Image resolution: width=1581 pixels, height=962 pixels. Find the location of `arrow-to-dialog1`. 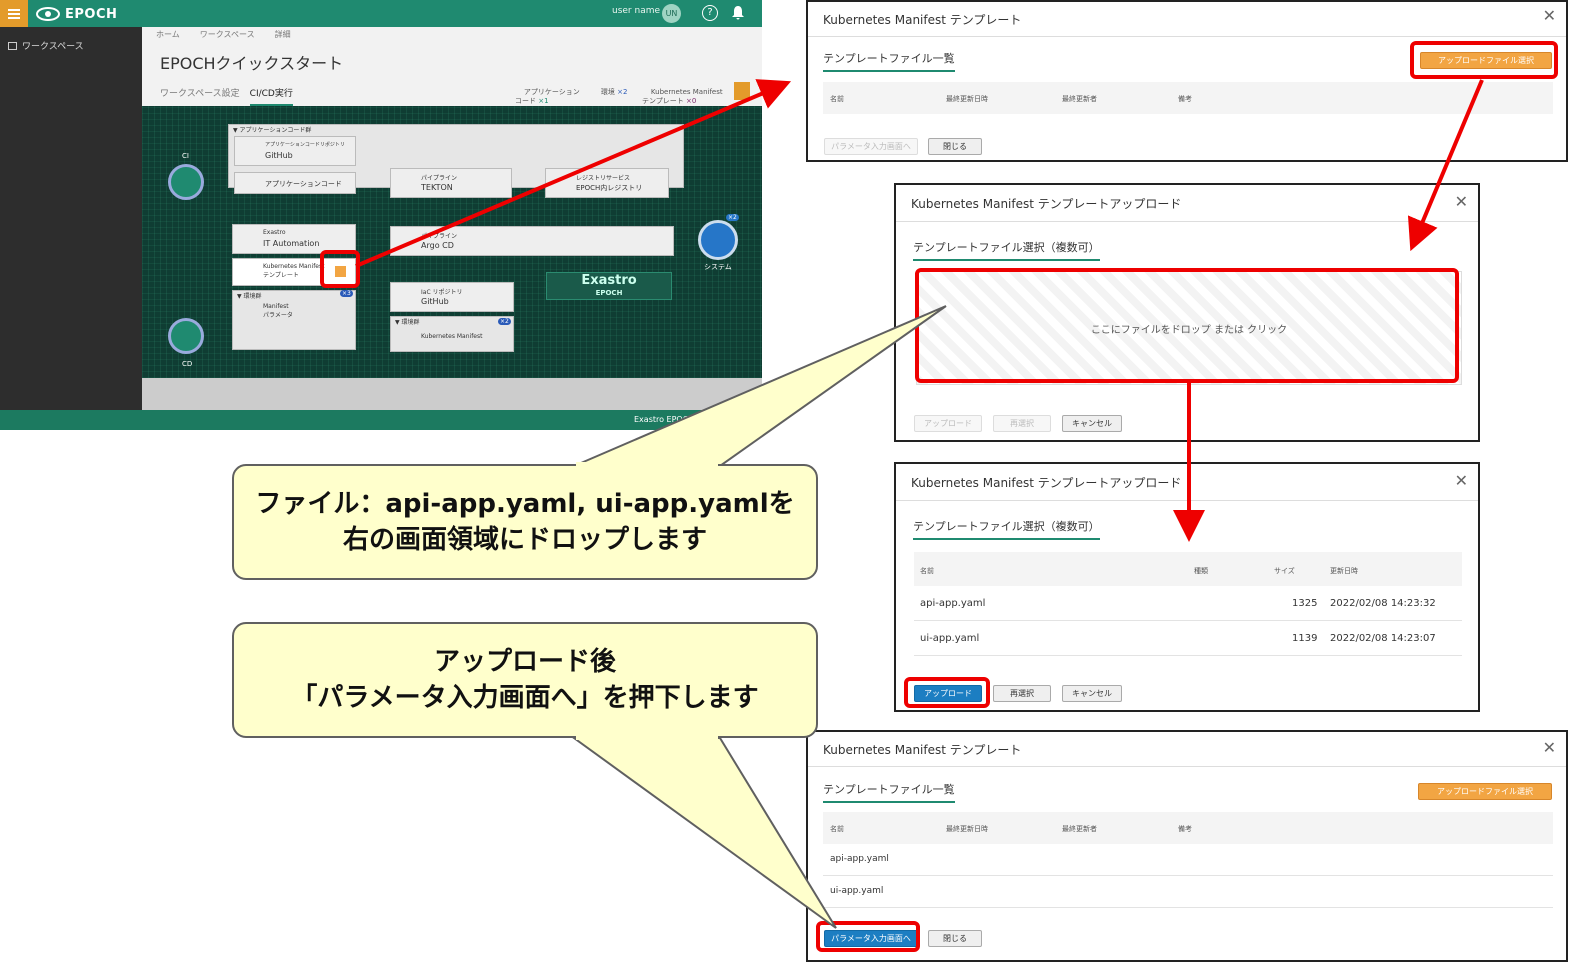

arrow-to-dialog1 is located at coordinates (573, 173).